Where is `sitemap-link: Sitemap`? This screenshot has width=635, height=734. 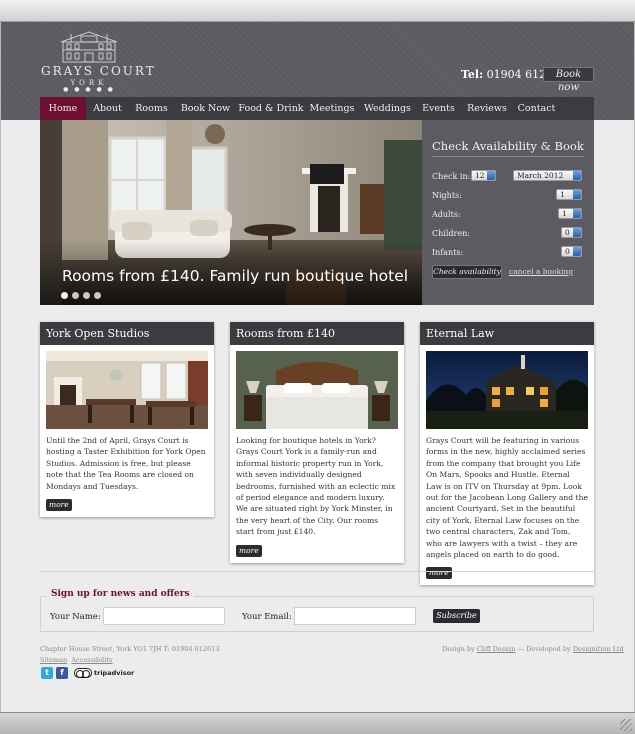
sitemap-link: Sitemap is located at coordinates (53, 660).